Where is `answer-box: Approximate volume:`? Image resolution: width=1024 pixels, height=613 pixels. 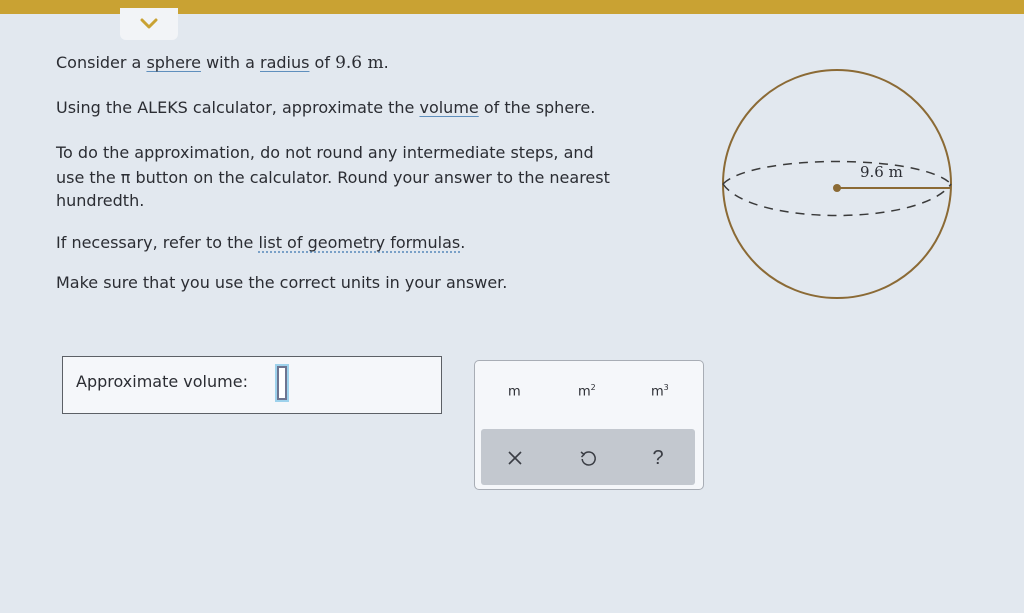
answer-box: Approximate volume: is located at coordinates (252, 385).